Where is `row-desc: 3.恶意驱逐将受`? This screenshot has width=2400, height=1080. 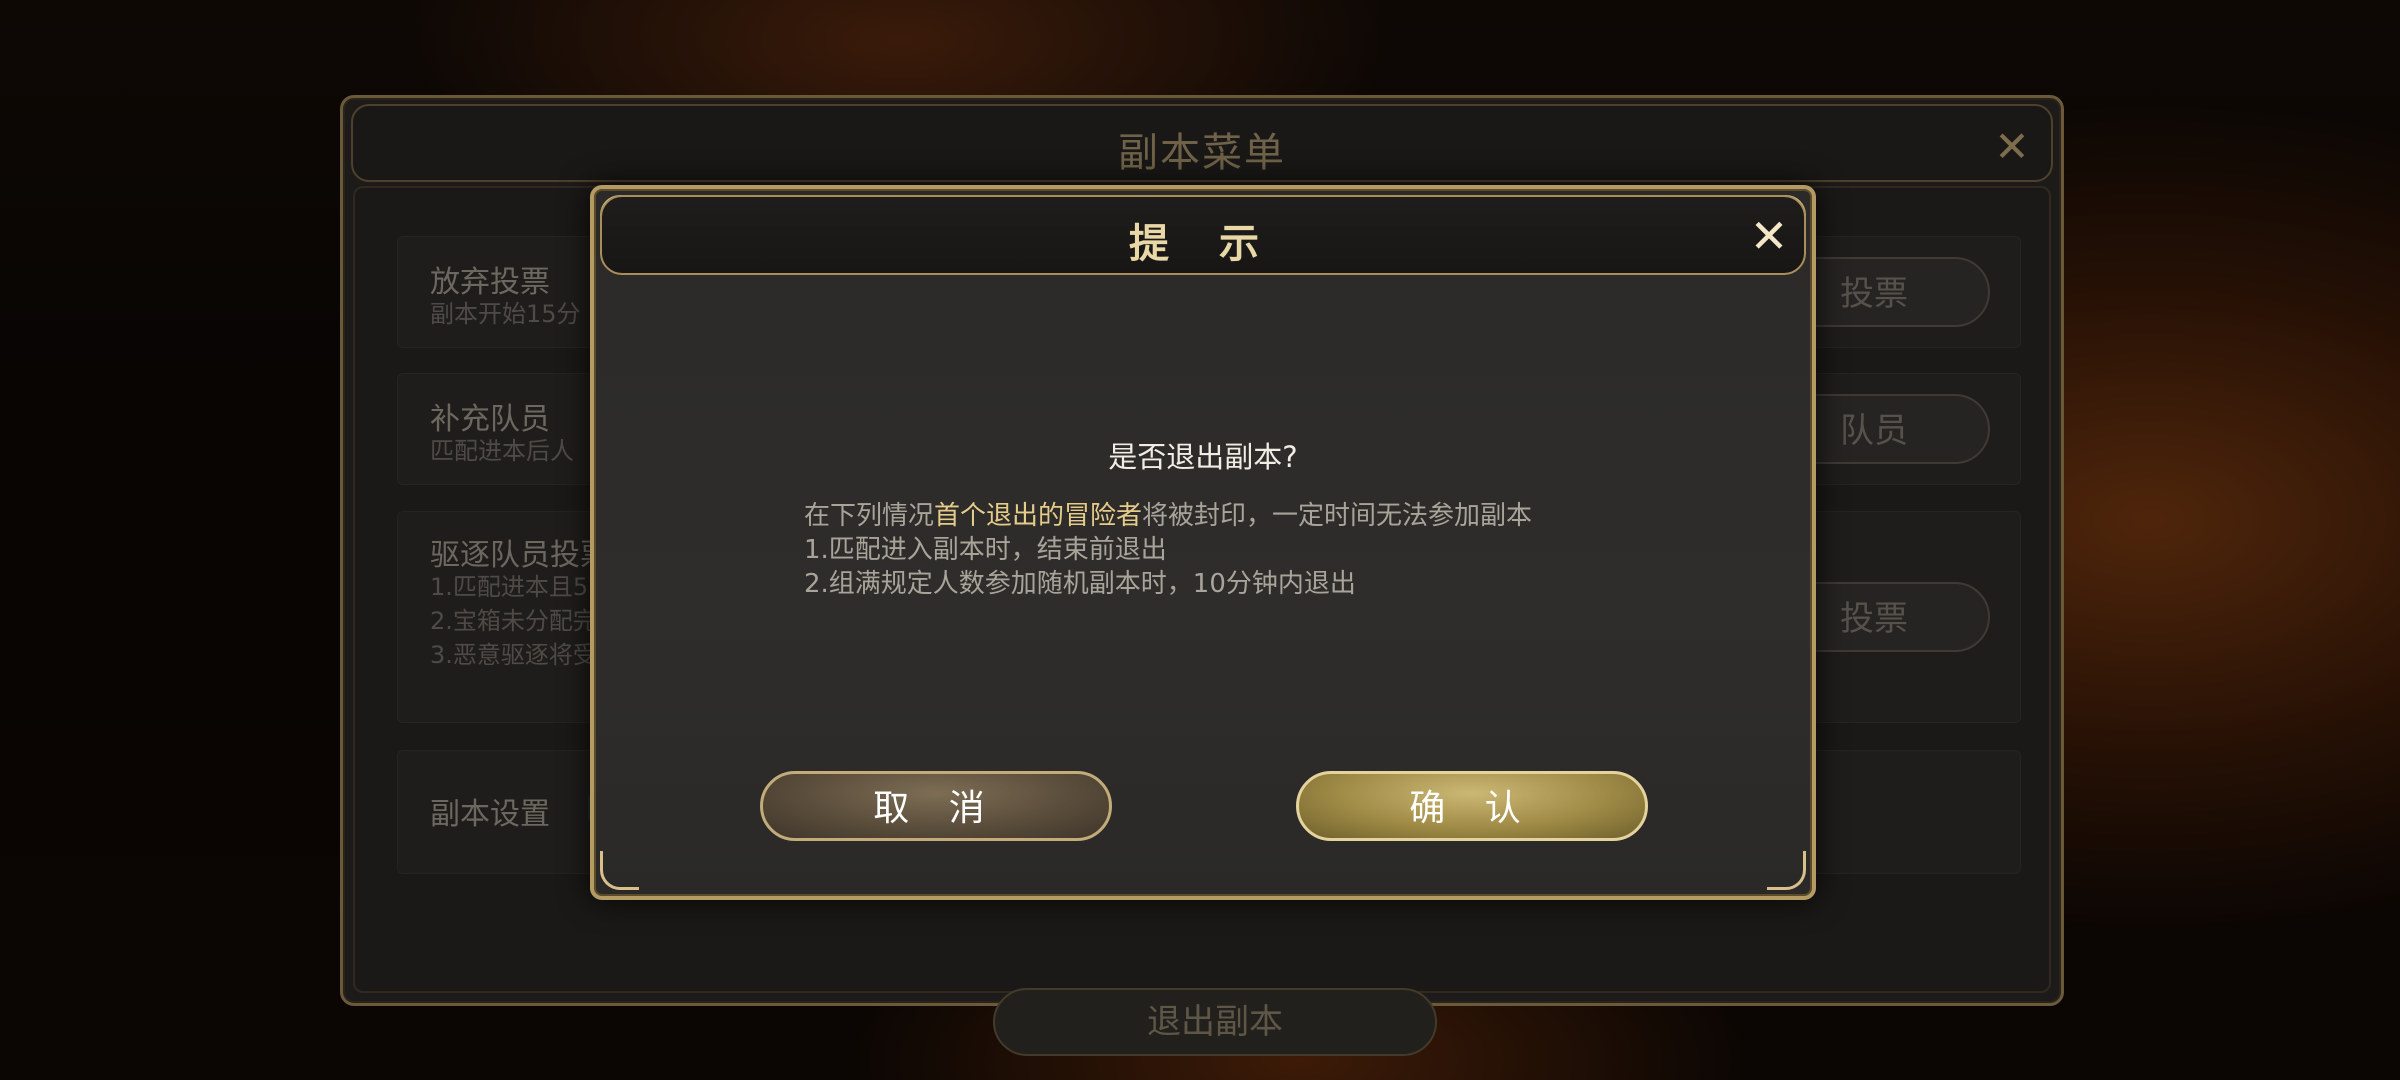
row-desc: 3.恶意驱逐将受 is located at coordinates (513, 655).